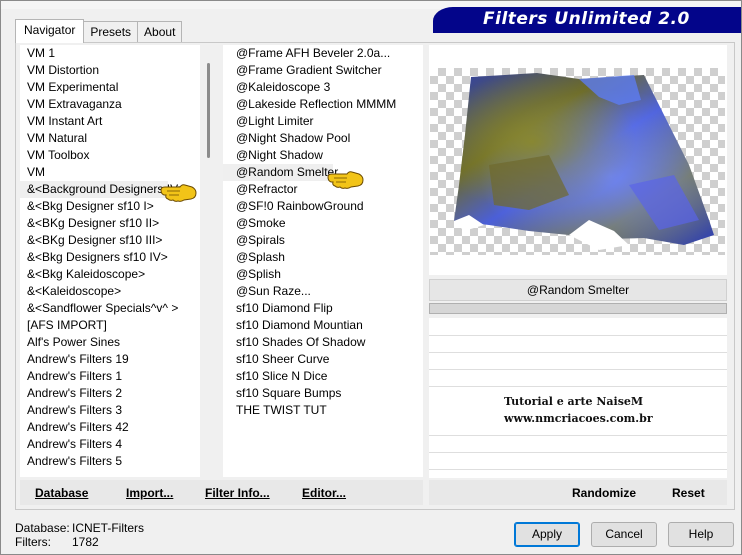 Image resolution: width=742 pixels, height=555 pixels. What do you see at coordinates (323, 70) in the screenshot?
I see `list-item: @Frame Gradient Switcher` at bounding box center [323, 70].